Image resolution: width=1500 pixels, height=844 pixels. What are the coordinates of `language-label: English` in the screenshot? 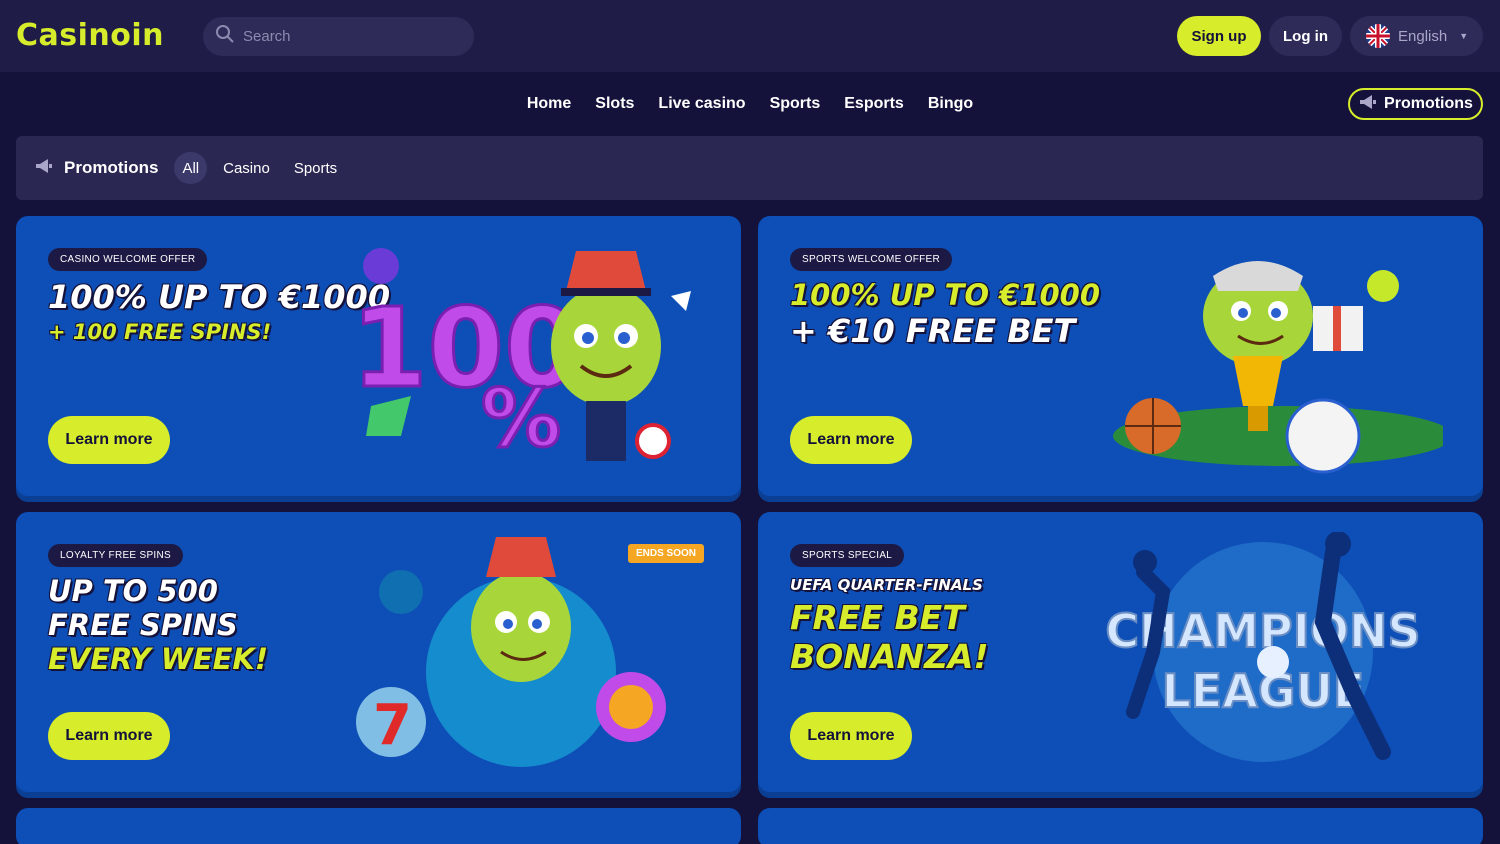 It's located at (1423, 36).